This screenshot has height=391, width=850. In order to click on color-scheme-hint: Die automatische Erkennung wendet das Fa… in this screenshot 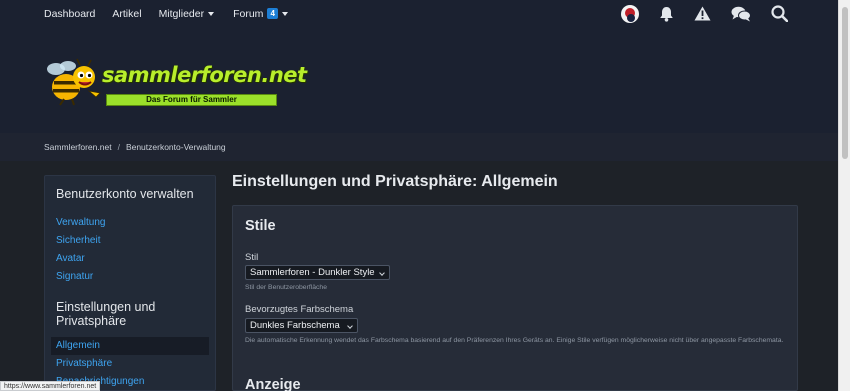, I will do `click(514, 340)`.